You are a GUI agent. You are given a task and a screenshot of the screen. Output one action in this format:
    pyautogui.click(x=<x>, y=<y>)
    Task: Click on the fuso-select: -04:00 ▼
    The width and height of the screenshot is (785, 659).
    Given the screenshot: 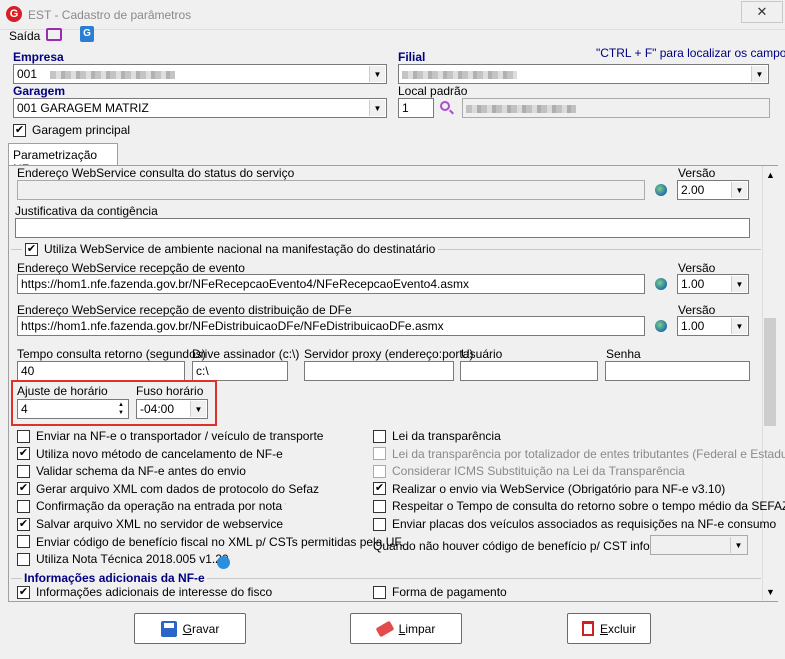 What is the action you would take?
    pyautogui.click(x=172, y=409)
    